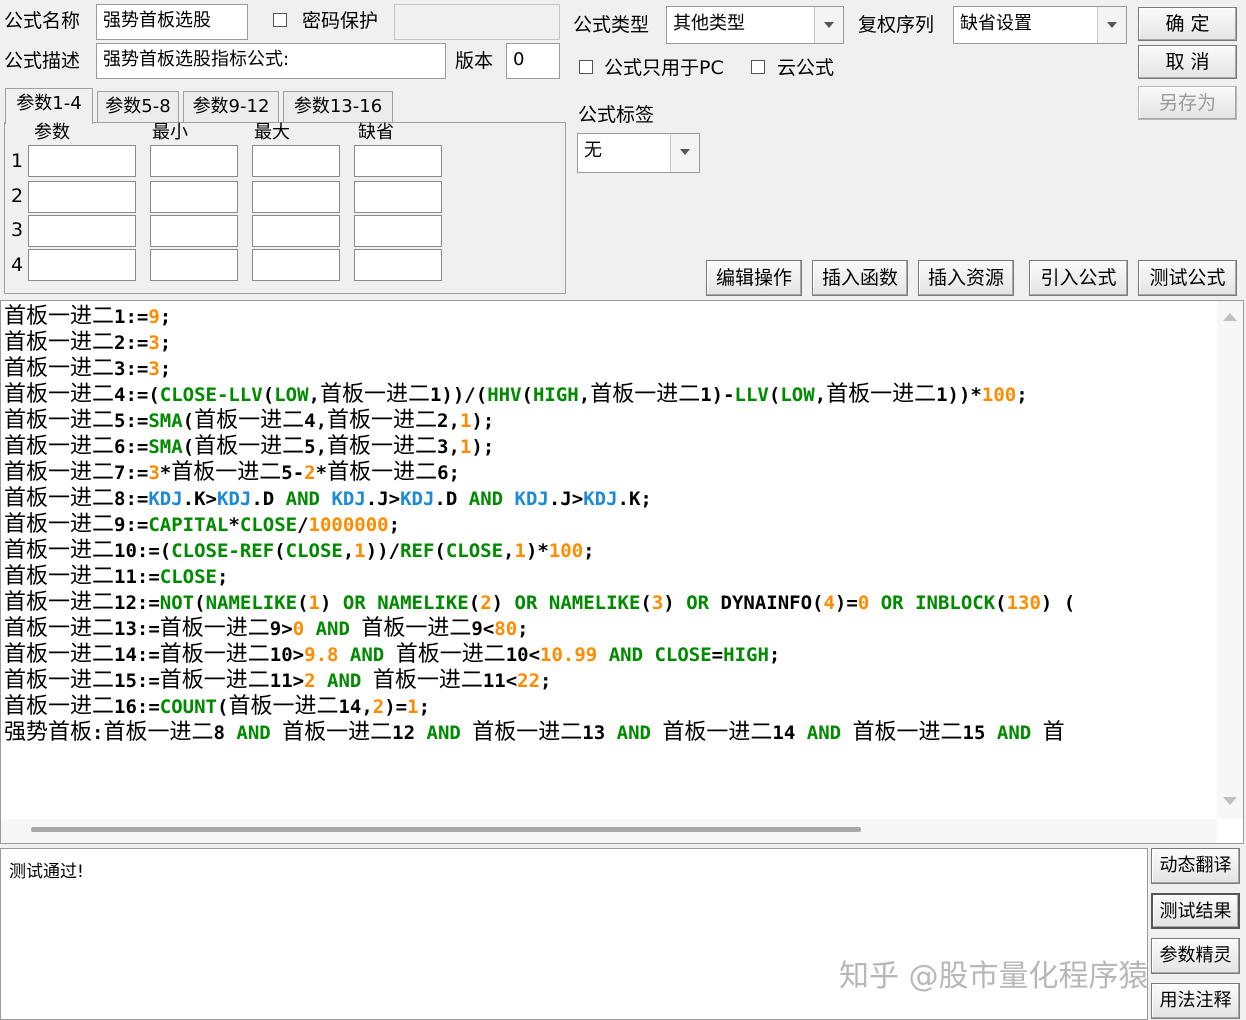 Image resolution: width=1246 pixels, height=1020 pixels. Describe the element at coordinates (303, 525) in the screenshot. I see `code-token: /` at that location.